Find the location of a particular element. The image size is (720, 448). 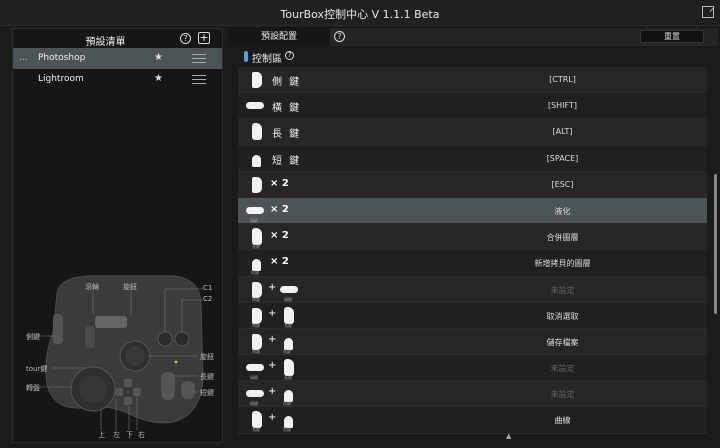

key-combo: 橫 鍵 is located at coordinates (311, 106).